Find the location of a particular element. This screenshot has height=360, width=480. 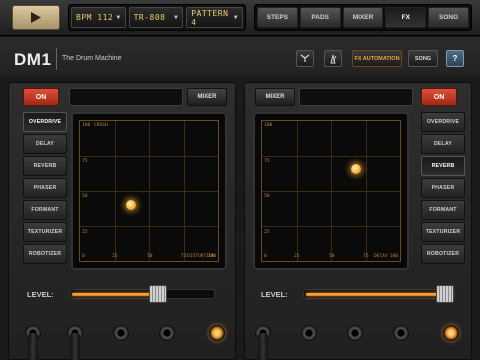

share-icon is located at coordinates (305, 58).